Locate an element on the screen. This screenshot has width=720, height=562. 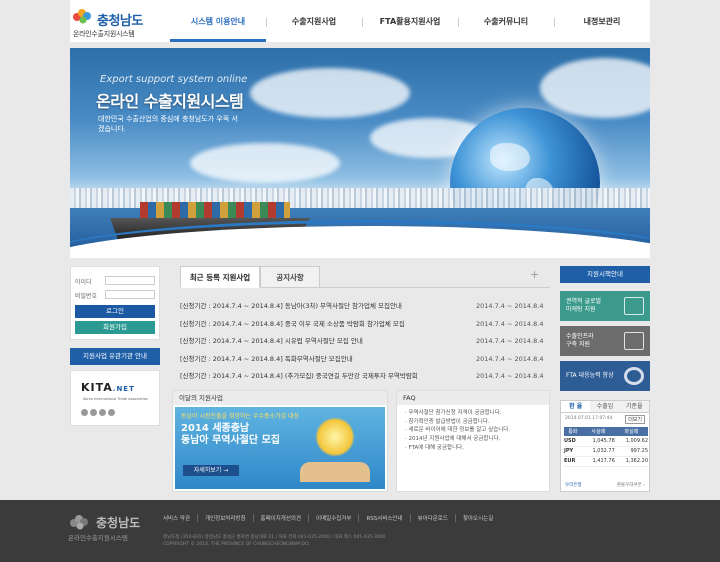
tab-import-export: 수출입 is located at coordinates (605, 406).